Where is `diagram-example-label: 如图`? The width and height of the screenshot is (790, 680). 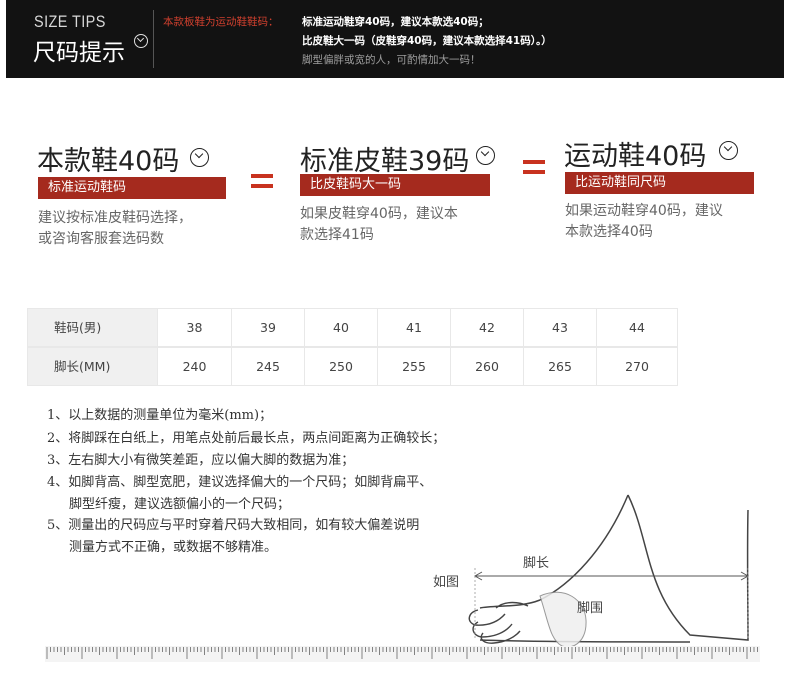 diagram-example-label: 如图 is located at coordinates (446, 582).